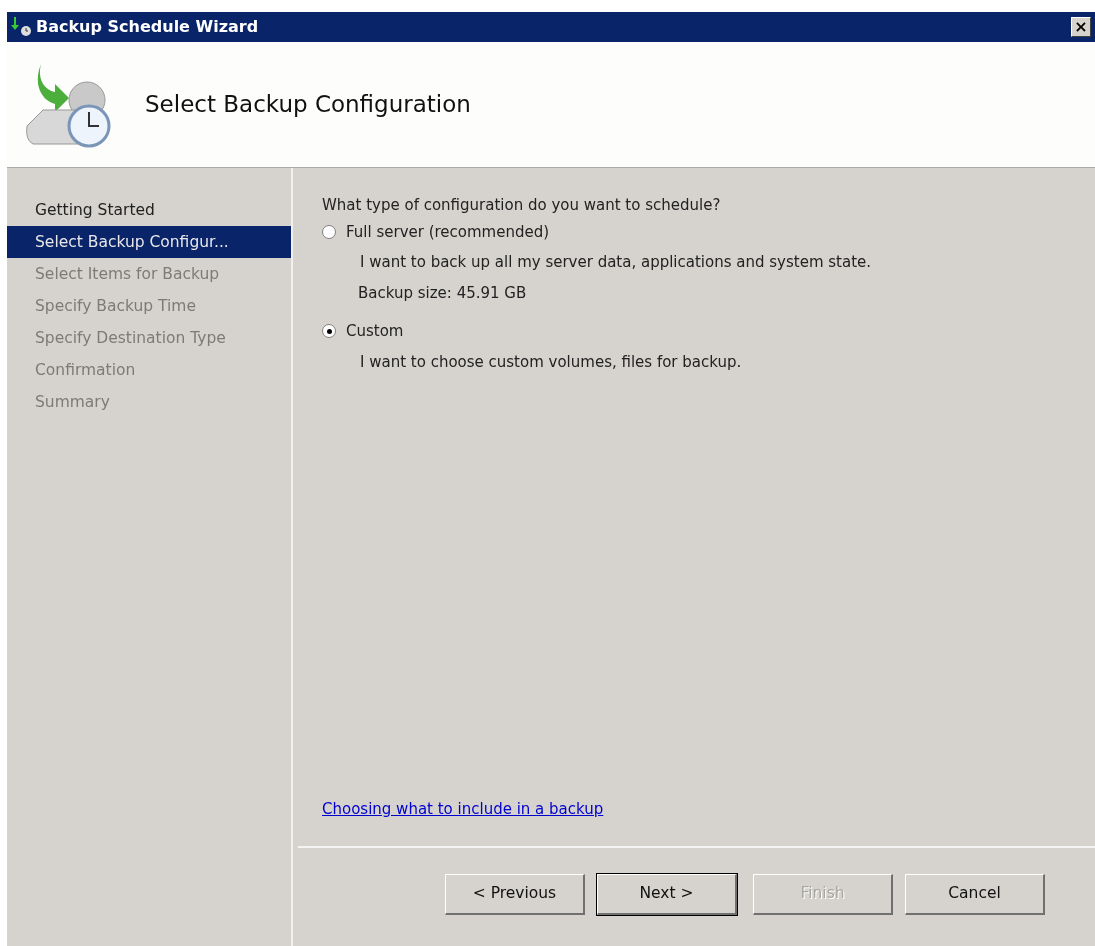  I want to click on wizard-button: < Previous, so click(515, 894).